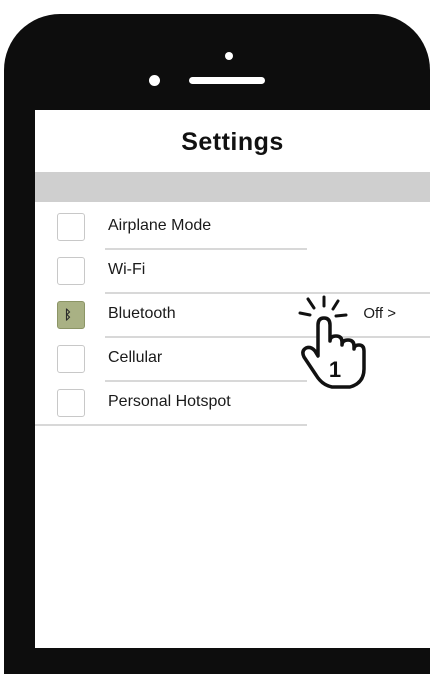 The height and width of the screenshot is (674, 430). I want to click on wifi-icon, so click(71, 271).